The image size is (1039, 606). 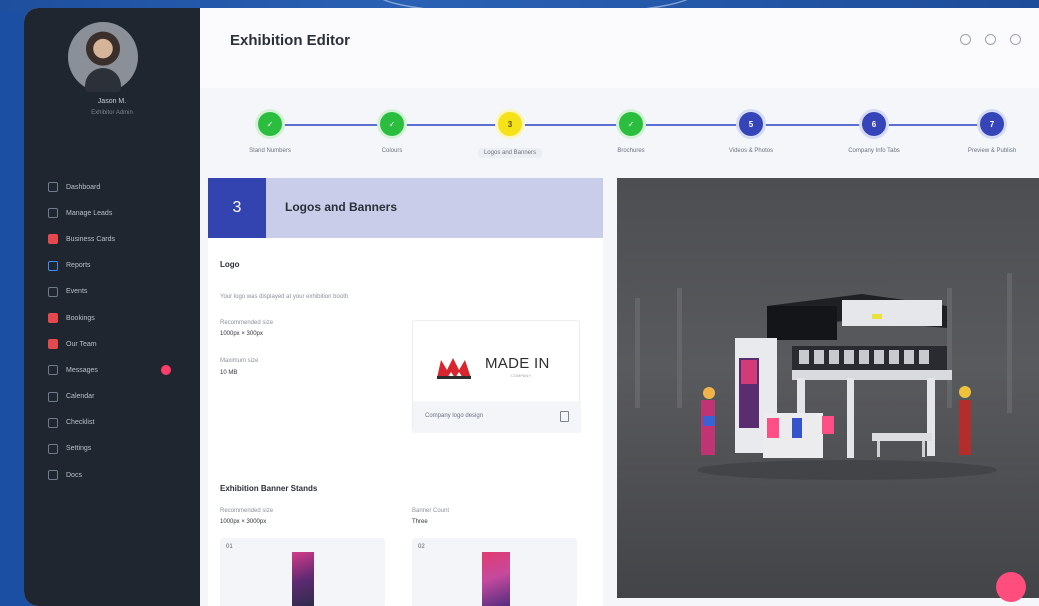 What do you see at coordinates (80, 397) in the screenshot?
I see `sidebar-item-label: Calendar` at bounding box center [80, 397].